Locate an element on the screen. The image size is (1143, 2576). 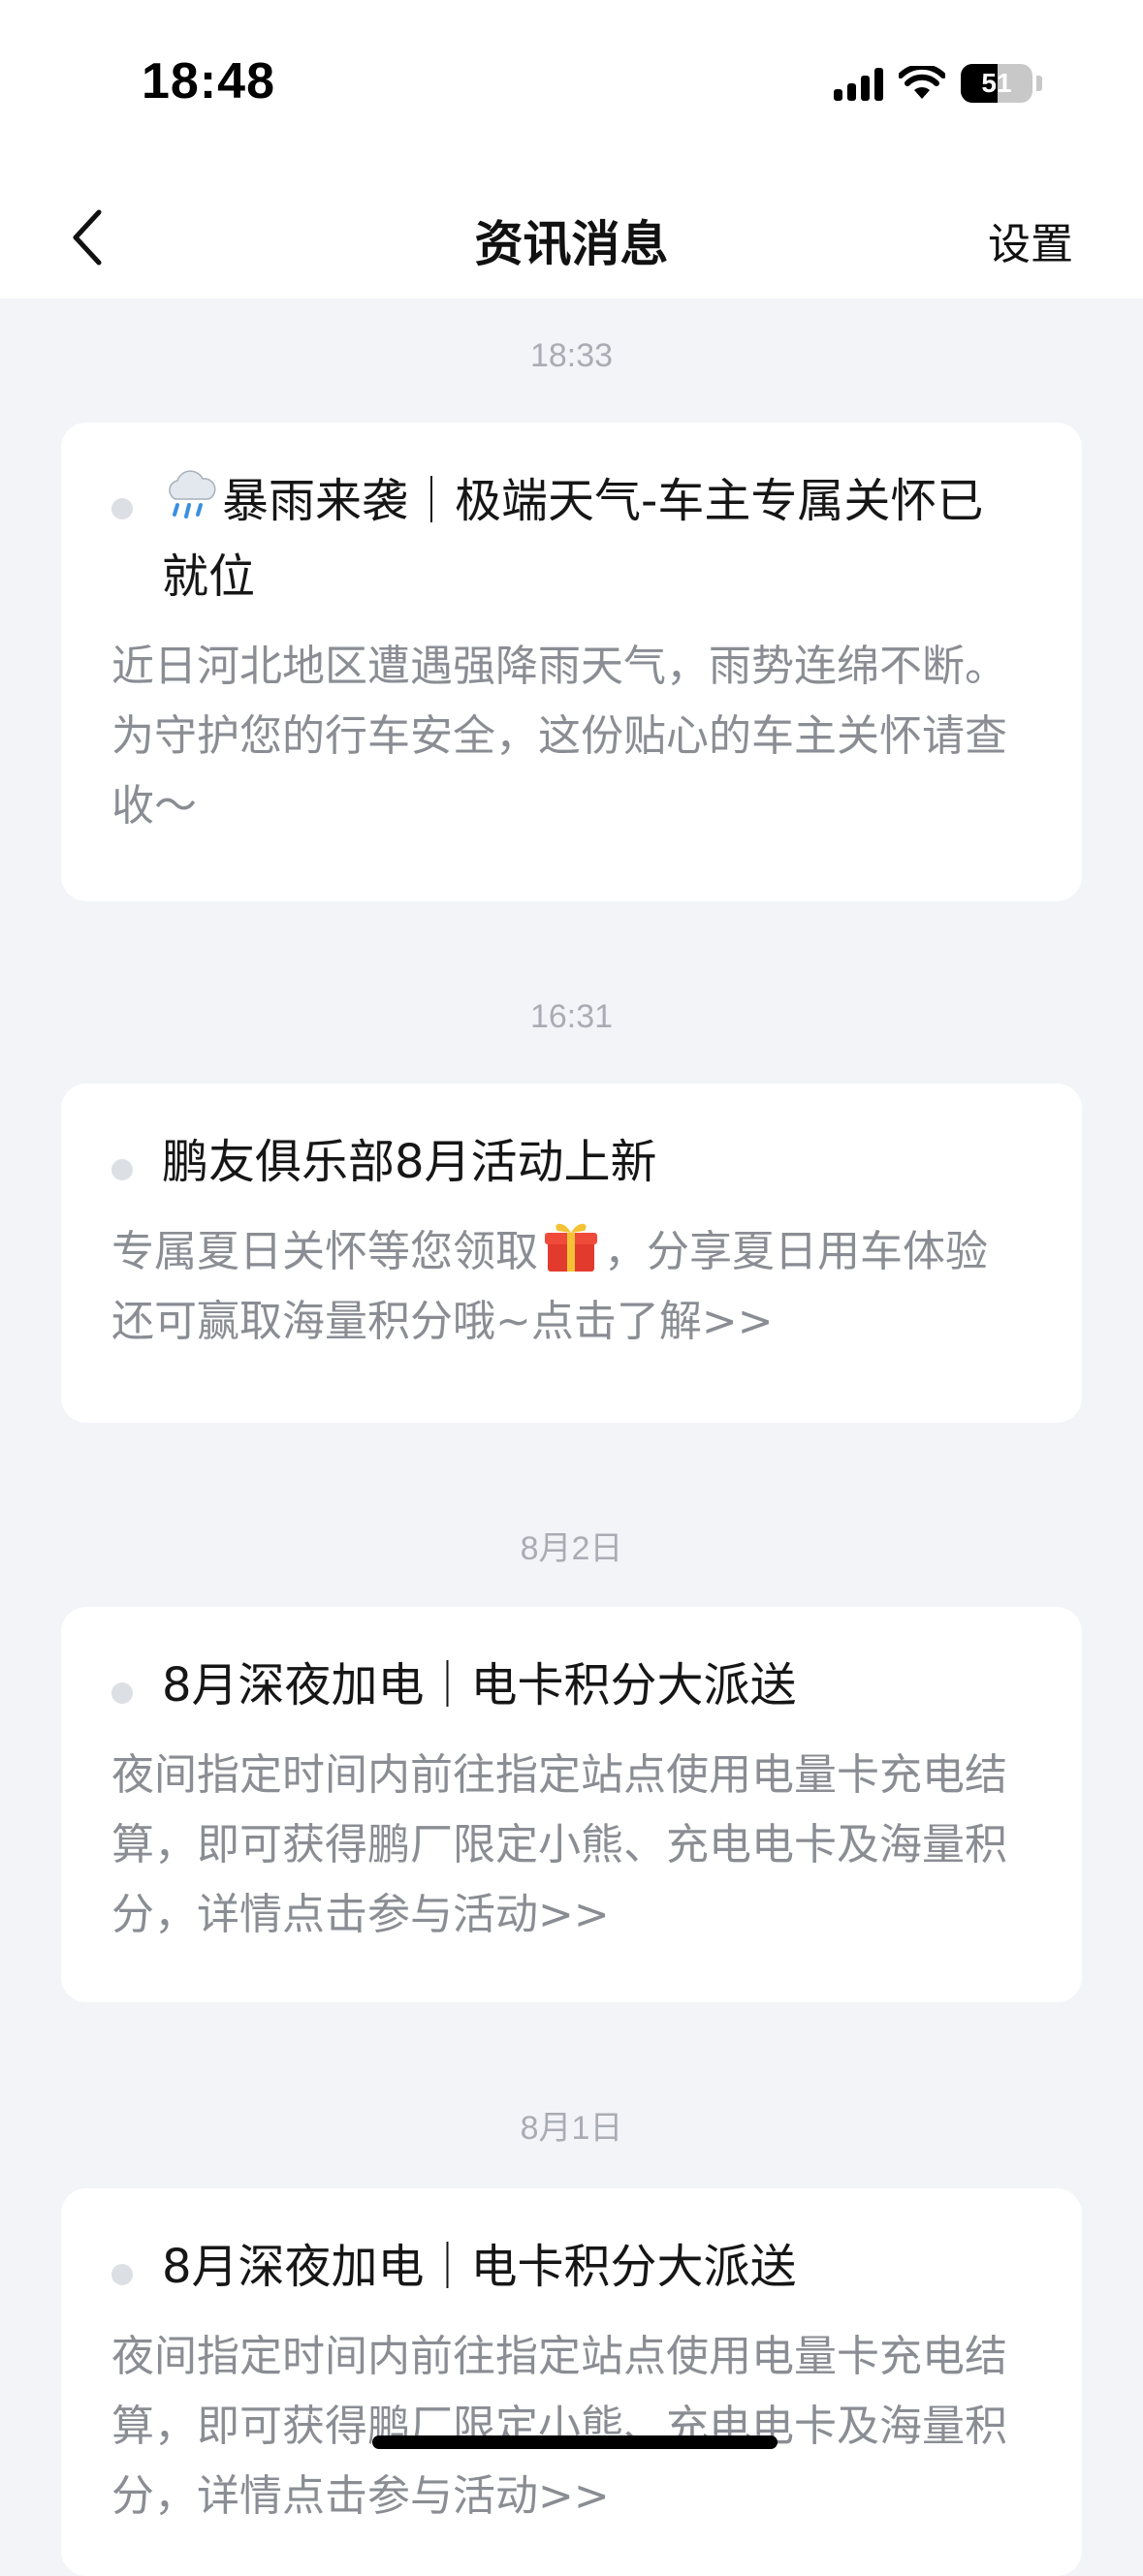
page-title: 资讯消息 is located at coordinates (571, 244).